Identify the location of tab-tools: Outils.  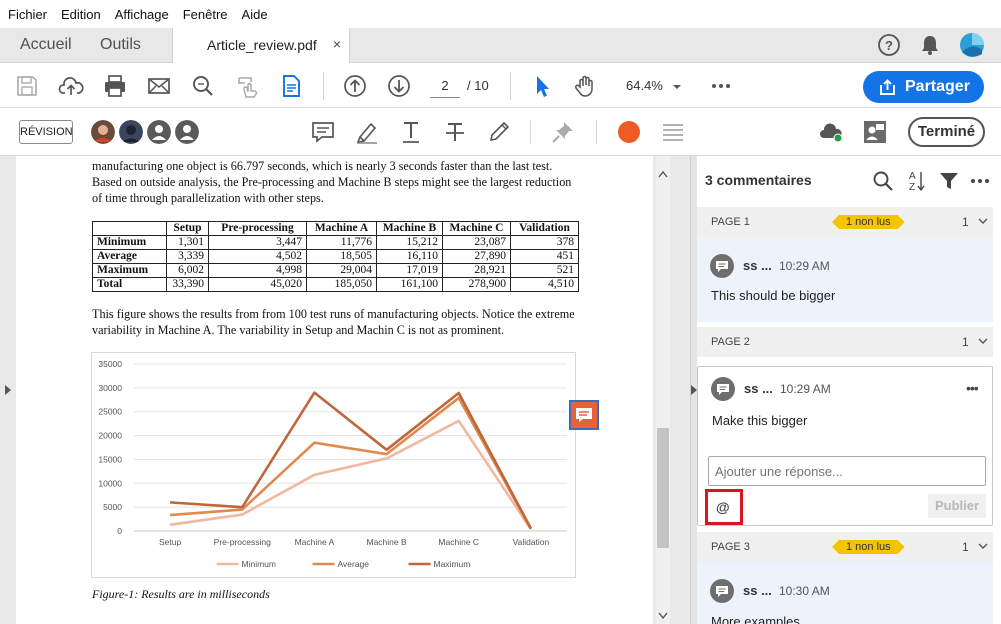
(120, 45).